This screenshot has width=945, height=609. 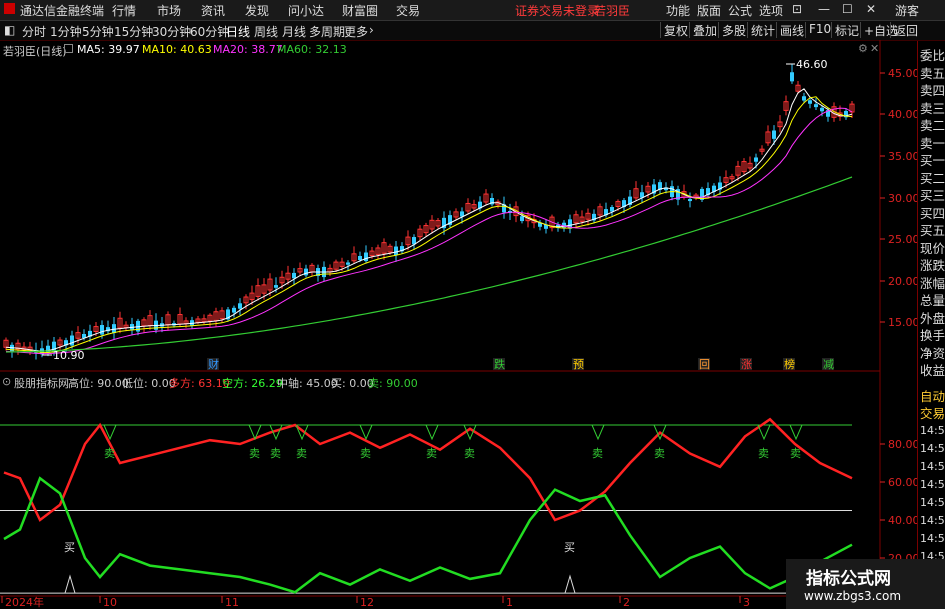 What do you see at coordinates (932, 195) in the screenshot?
I see `quote-field-label: 买三` at bounding box center [932, 195].